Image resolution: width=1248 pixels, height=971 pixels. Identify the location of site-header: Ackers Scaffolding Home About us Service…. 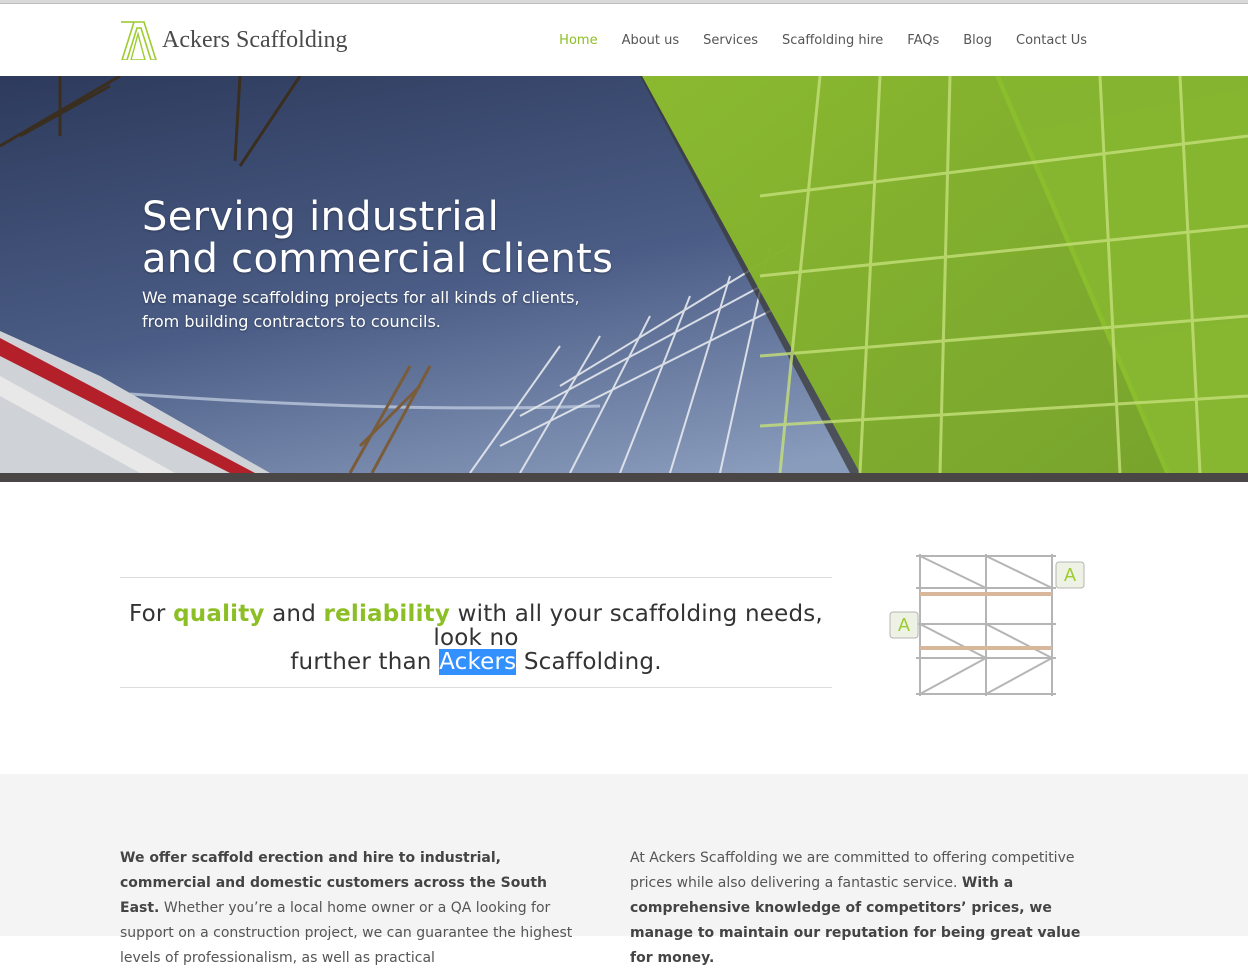
(624, 40).